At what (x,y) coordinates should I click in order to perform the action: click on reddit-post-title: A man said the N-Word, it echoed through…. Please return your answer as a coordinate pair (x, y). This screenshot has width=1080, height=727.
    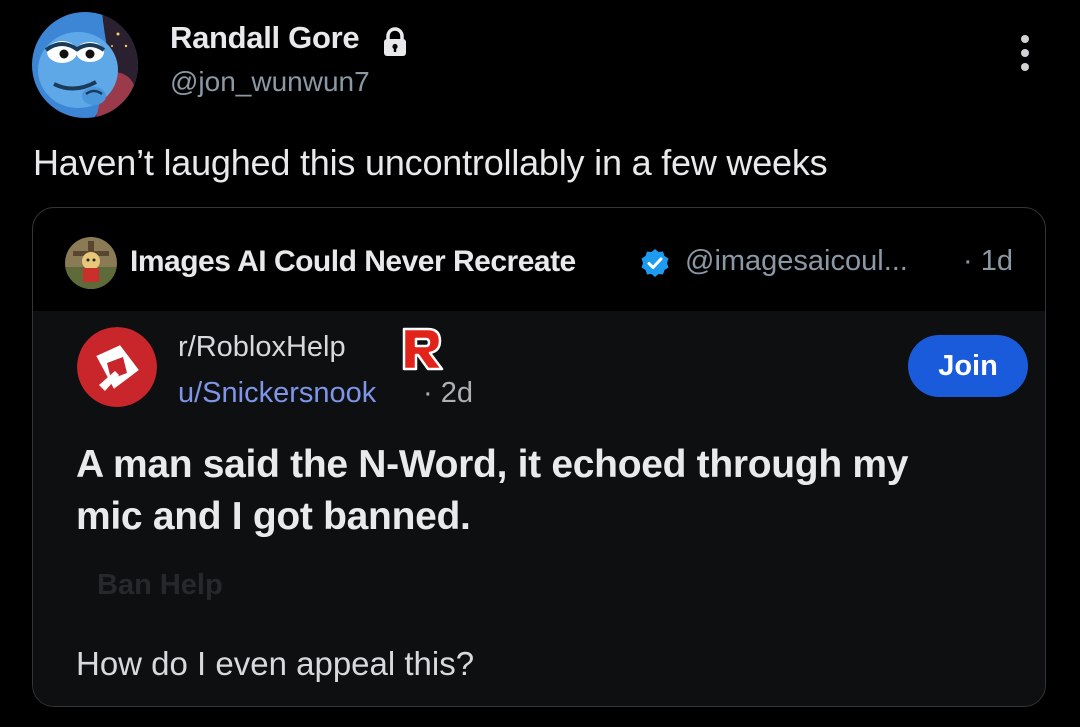
    Looking at the image, I should click on (492, 490).